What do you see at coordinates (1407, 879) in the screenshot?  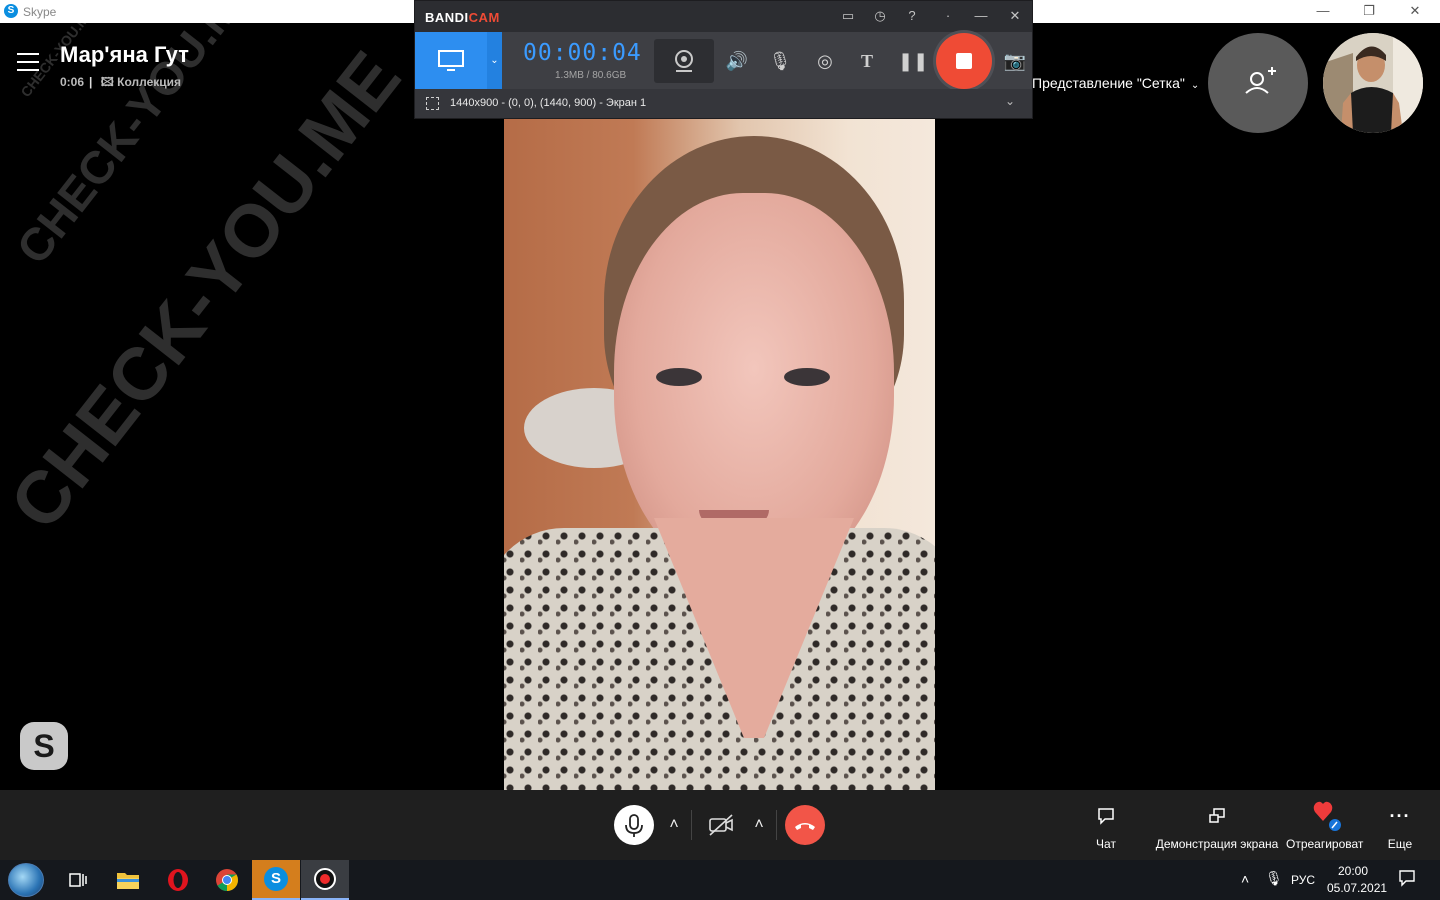 I see `notification-icon` at bounding box center [1407, 879].